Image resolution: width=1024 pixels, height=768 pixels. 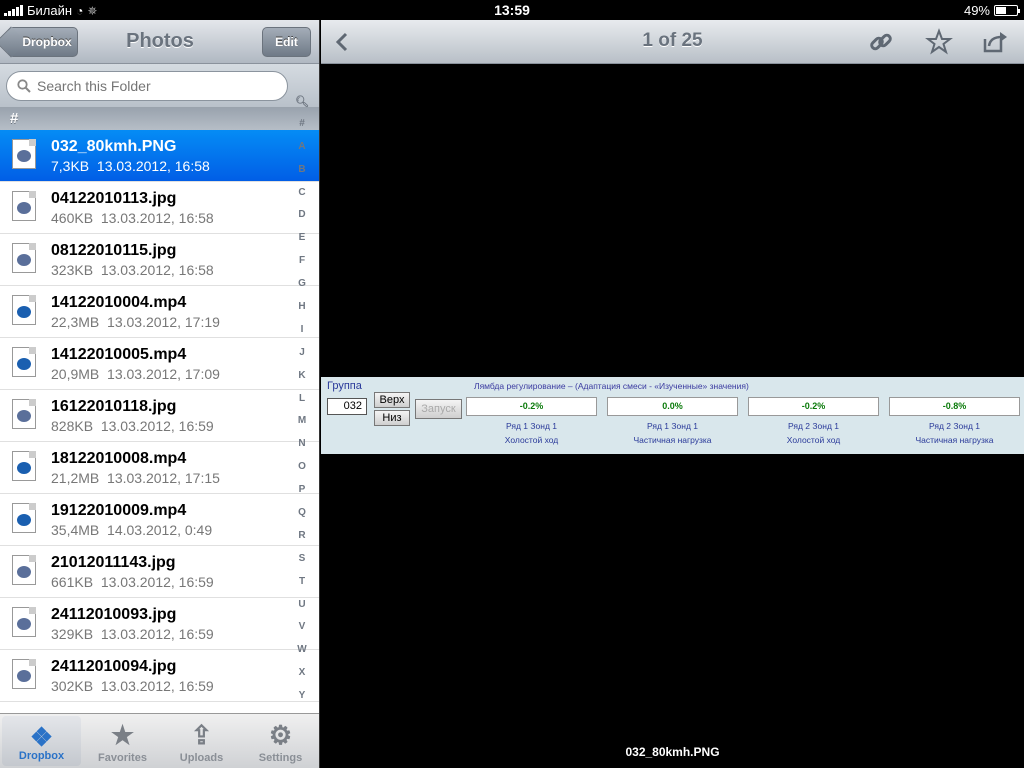 What do you see at coordinates (302, 106) in the screenshot?
I see `index-search-icon: 🔍︎` at bounding box center [302, 106].